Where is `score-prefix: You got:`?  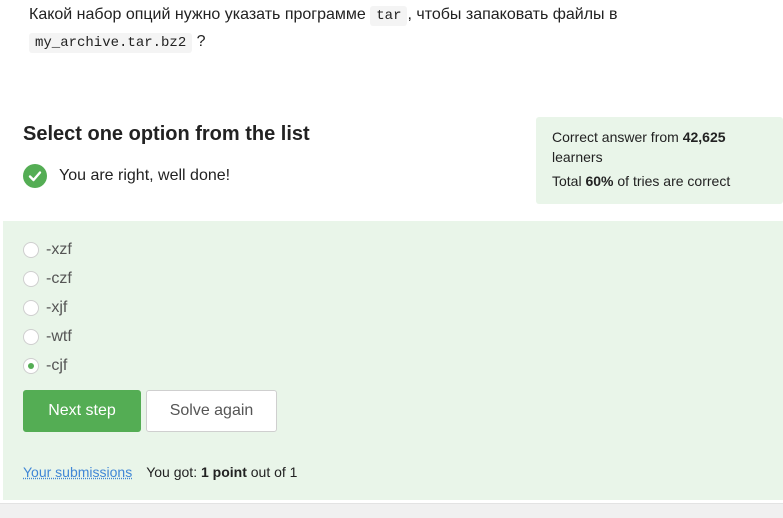 score-prefix: You got: is located at coordinates (173, 472).